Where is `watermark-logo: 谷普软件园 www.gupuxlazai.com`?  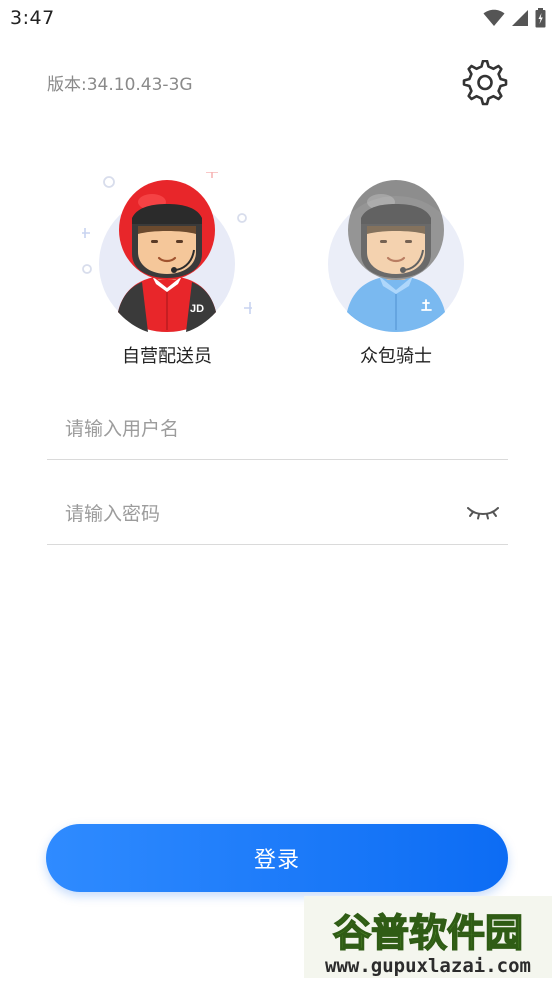 watermark-logo: 谷普软件园 www.gupuxlazai.com is located at coordinates (428, 937).